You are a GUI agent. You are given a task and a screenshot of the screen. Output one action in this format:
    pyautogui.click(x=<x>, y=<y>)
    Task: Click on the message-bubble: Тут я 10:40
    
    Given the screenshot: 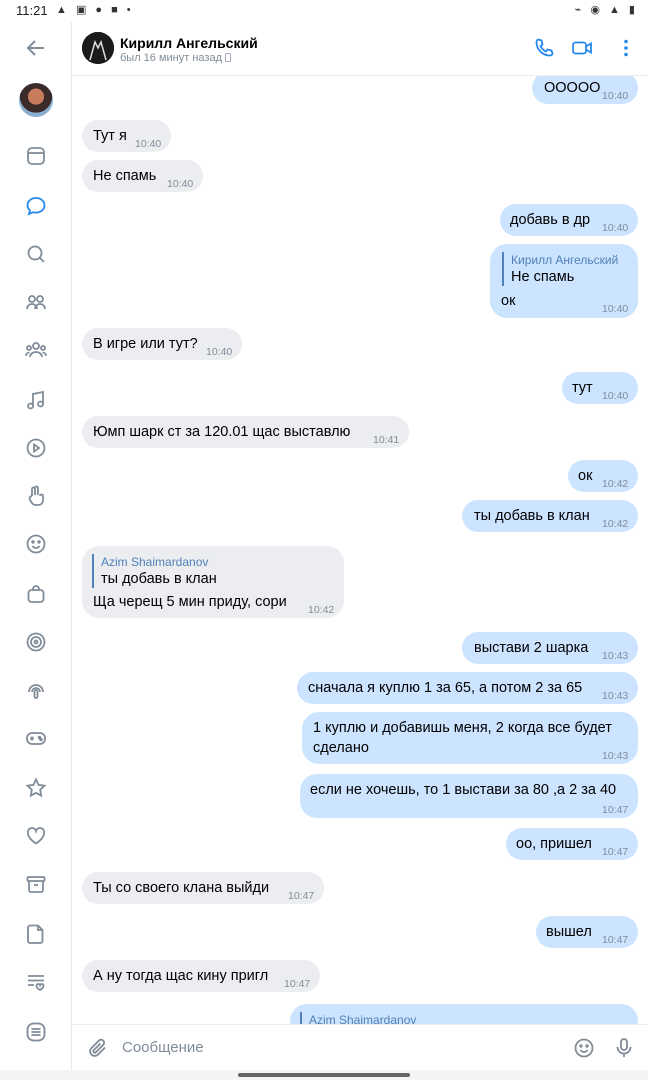 What is the action you would take?
    pyautogui.click(x=126, y=136)
    